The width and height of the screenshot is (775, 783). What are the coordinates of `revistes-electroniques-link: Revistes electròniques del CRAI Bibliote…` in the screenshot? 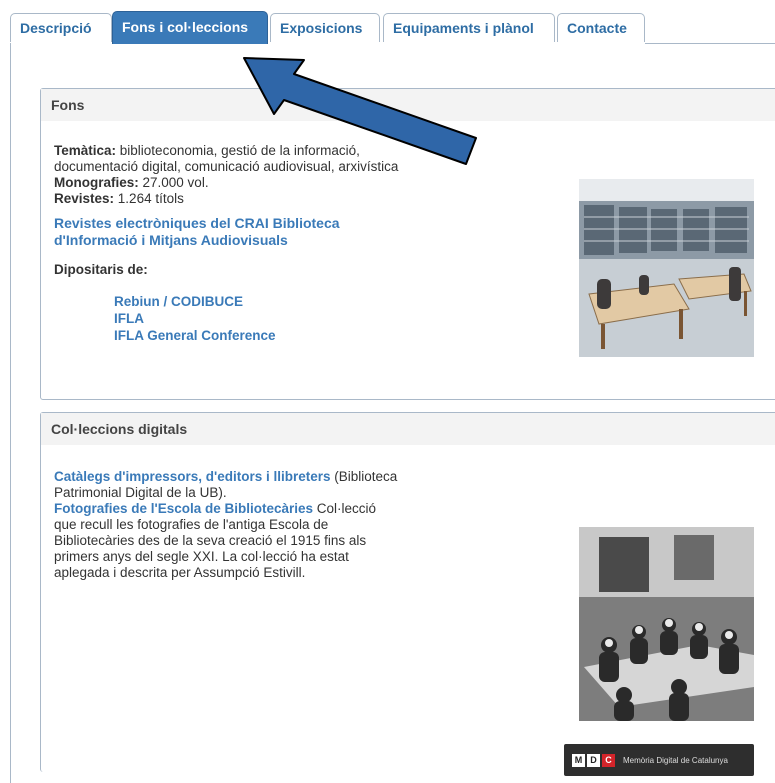 It's located at (224, 232).